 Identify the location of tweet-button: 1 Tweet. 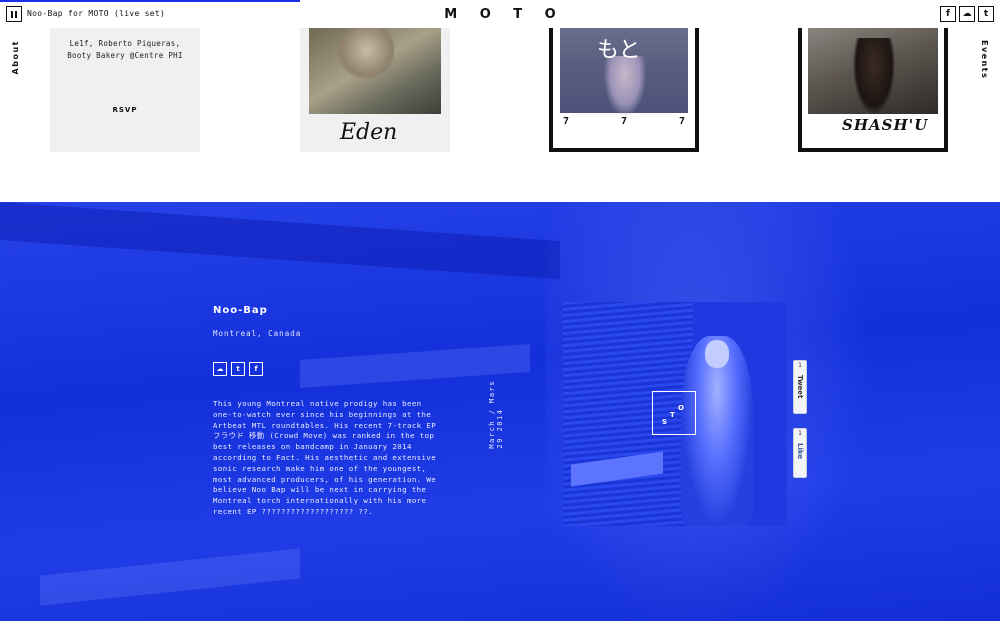
(800, 387).